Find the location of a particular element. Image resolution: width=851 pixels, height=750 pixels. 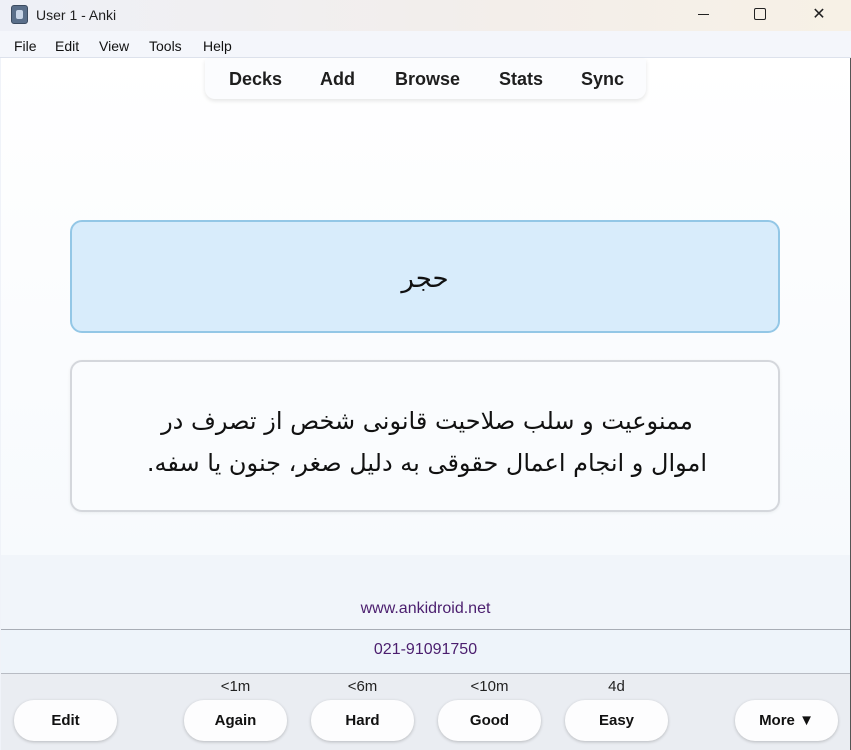

again-interval: <1m is located at coordinates (235, 686).